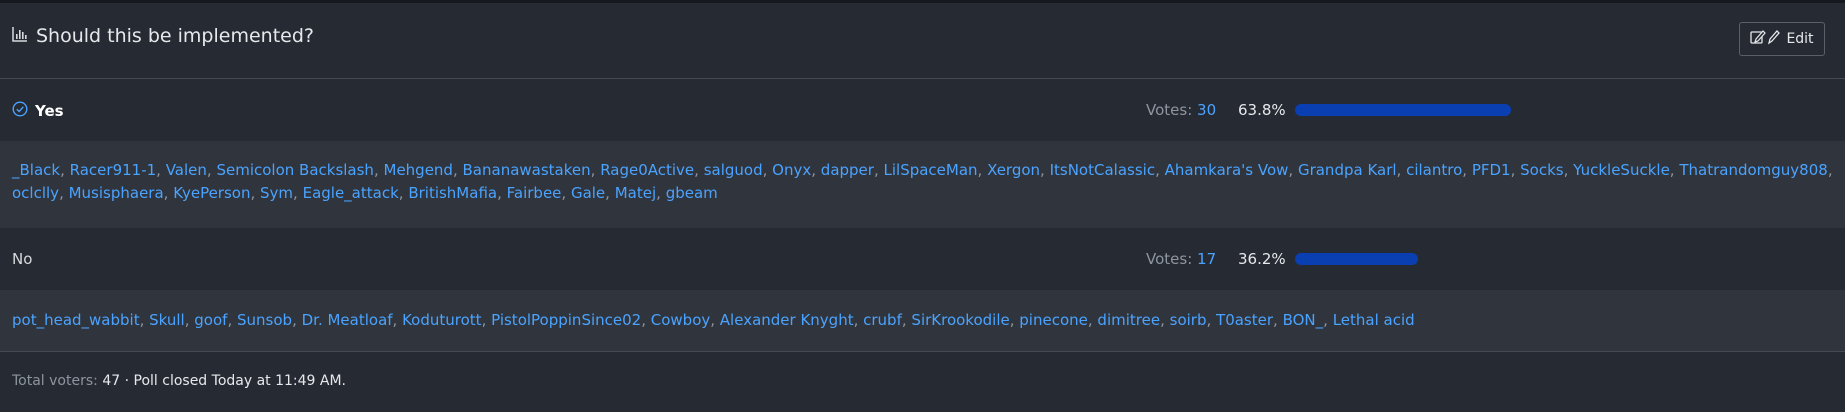 The height and width of the screenshot is (412, 1845). What do you see at coordinates (635, 193) in the screenshot?
I see `voter-link: Matej` at bounding box center [635, 193].